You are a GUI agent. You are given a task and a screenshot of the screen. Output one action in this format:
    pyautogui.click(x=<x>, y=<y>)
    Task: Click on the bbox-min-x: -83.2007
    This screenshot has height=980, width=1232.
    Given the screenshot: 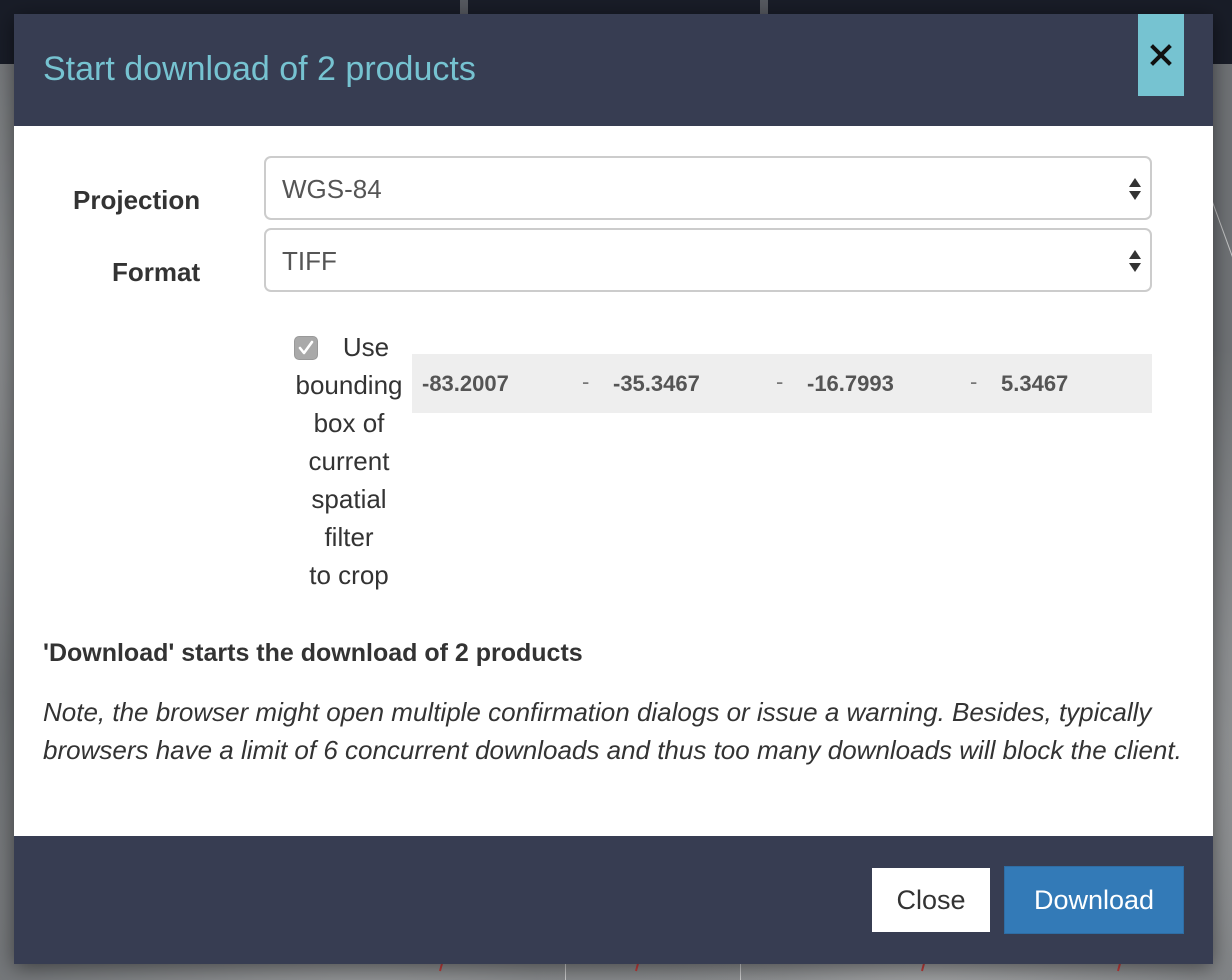 What is the action you would take?
    pyautogui.click(x=465, y=383)
    